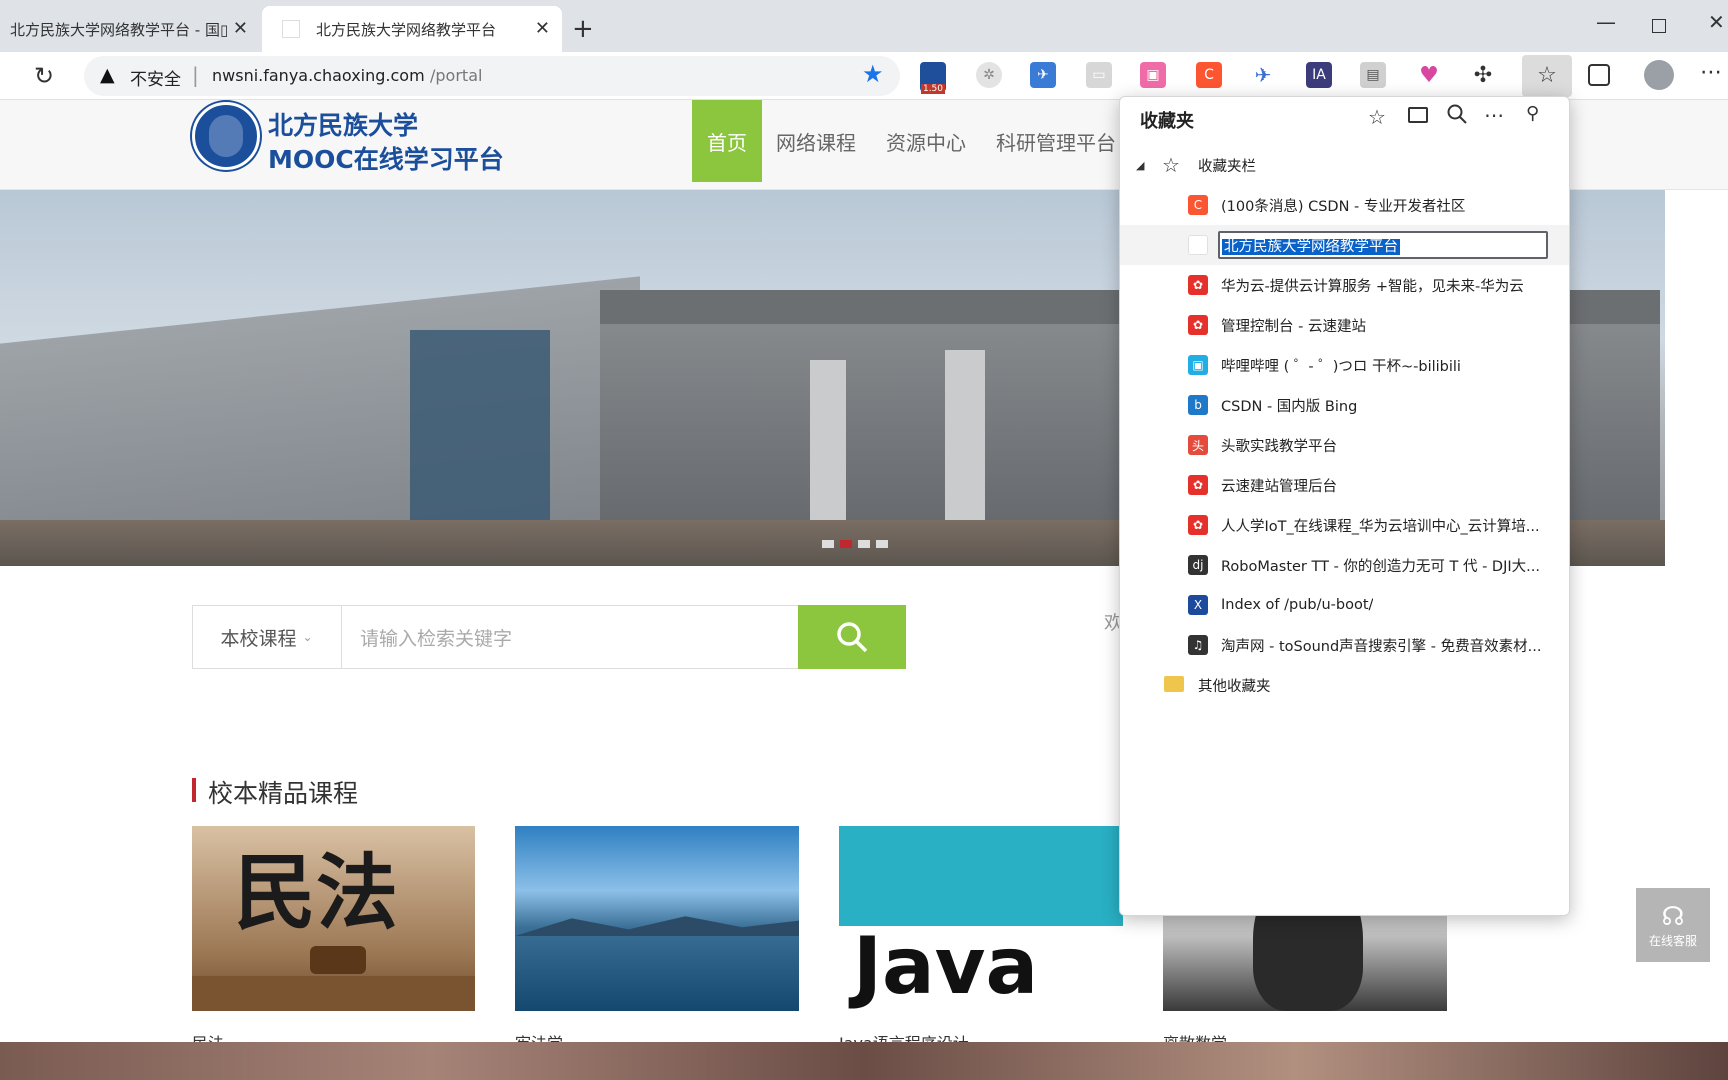  I want to click on page-favicon-icon, so click(291, 29).